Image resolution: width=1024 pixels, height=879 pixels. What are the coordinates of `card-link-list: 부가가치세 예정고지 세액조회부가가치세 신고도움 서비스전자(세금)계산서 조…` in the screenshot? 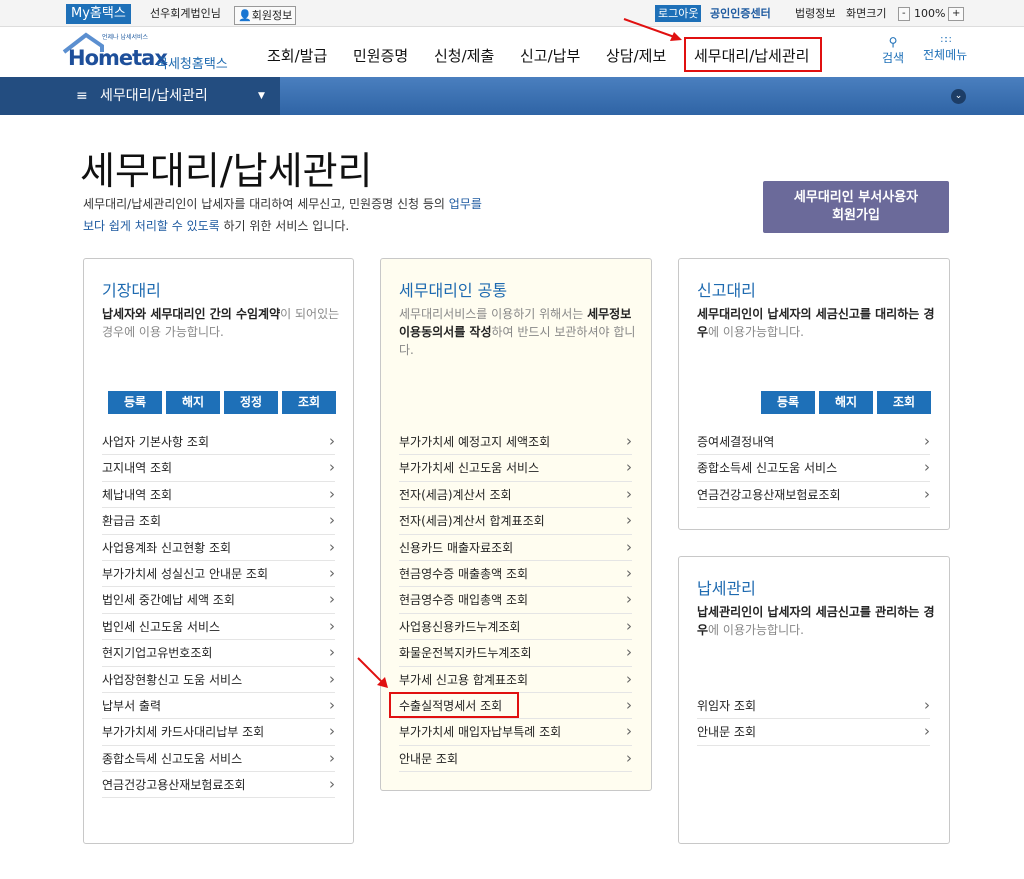 It's located at (515, 600).